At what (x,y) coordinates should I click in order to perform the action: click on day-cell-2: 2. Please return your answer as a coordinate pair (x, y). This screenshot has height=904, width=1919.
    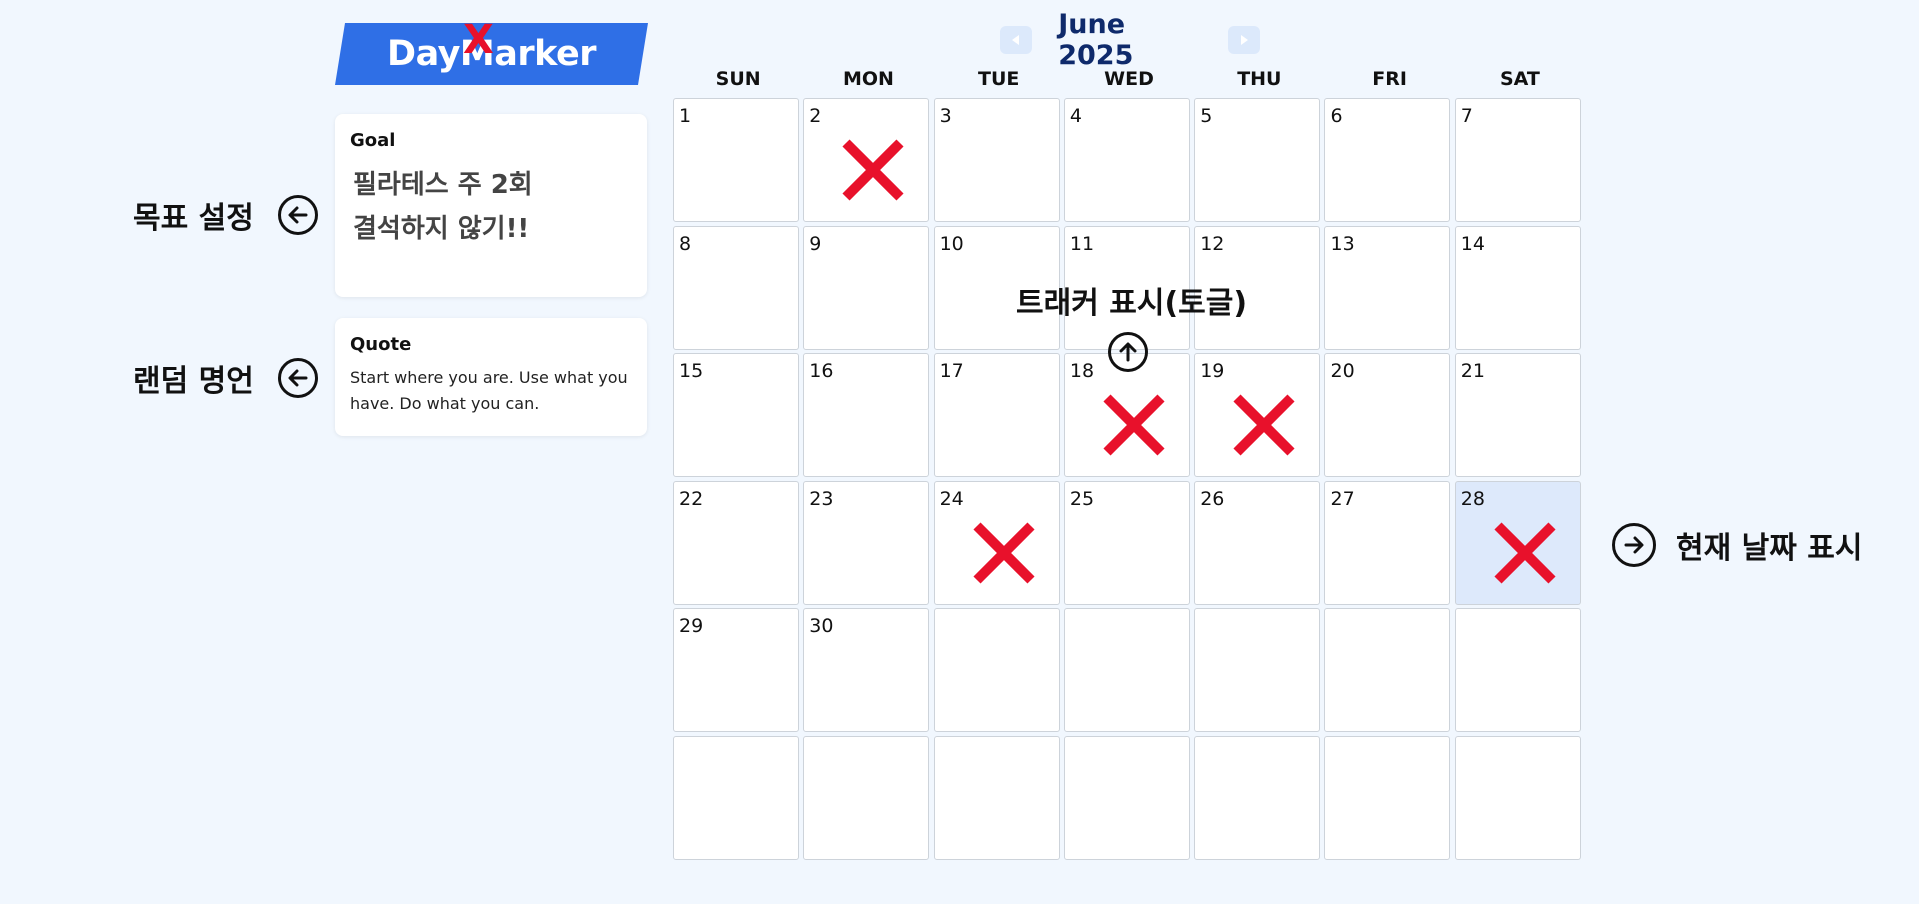
    Looking at the image, I should click on (866, 160).